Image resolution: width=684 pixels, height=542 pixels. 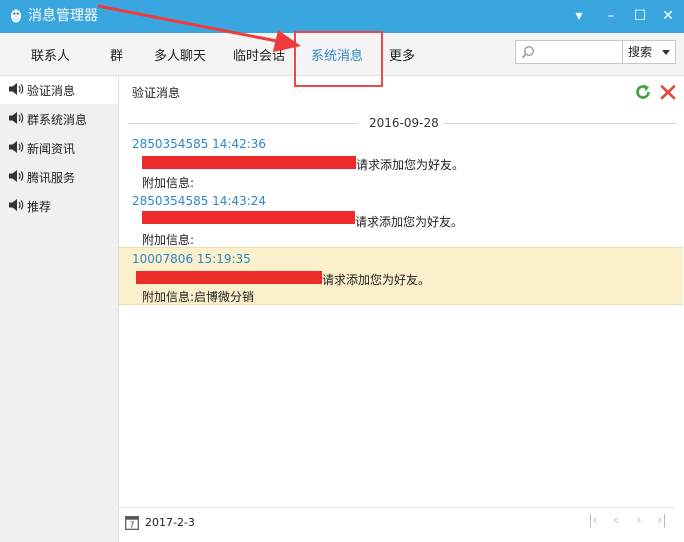 I want to click on sidebar-item-verification: 验证消息, so click(x=59, y=90).